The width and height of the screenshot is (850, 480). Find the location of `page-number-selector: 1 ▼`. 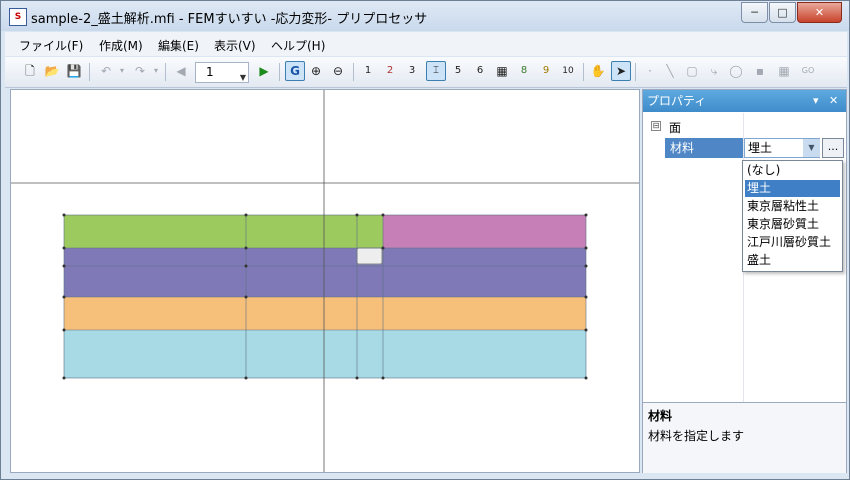

page-number-selector: 1 ▼ is located at coordinates (222, 72).